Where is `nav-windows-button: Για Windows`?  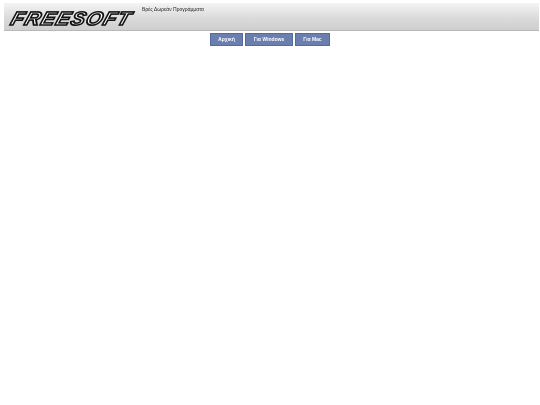
nav-windows-button: Για Windows is located at coordinates (269, 39).